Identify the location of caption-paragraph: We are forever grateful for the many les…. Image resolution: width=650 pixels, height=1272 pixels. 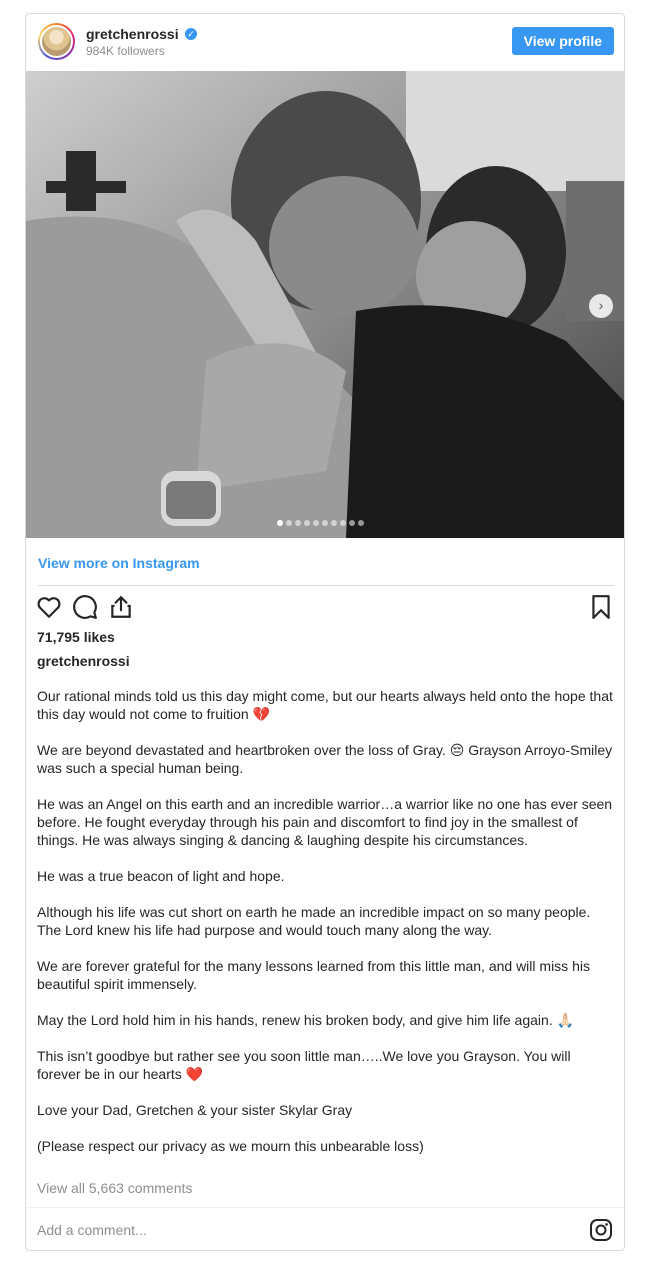
(313, 975).